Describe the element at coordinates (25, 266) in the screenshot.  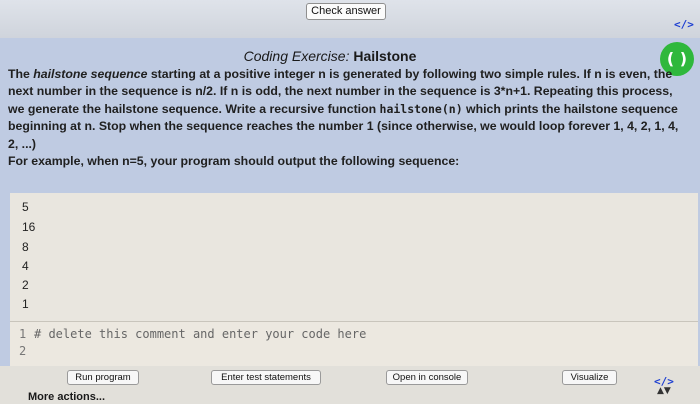
I see `sample-output-line: 4` at that location.